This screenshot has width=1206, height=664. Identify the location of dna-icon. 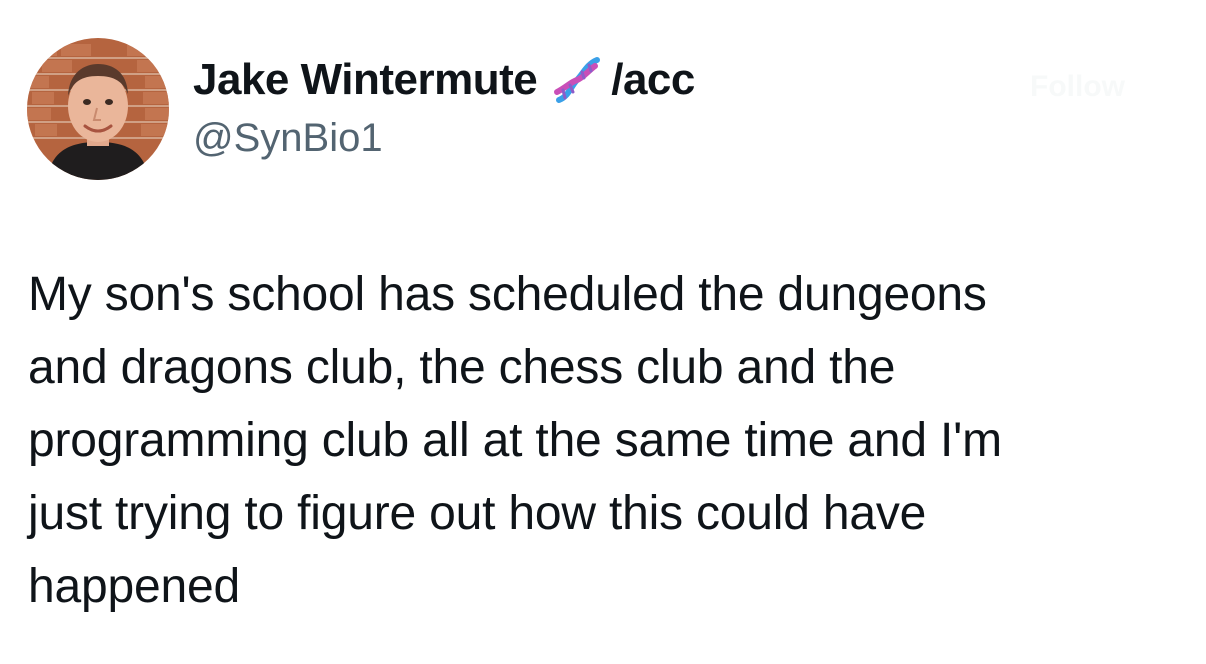
(577, 80).